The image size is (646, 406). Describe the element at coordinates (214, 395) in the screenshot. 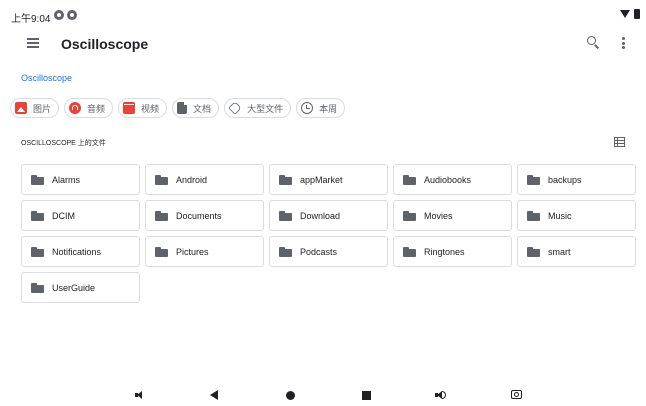

I see `back-icon` at that location.